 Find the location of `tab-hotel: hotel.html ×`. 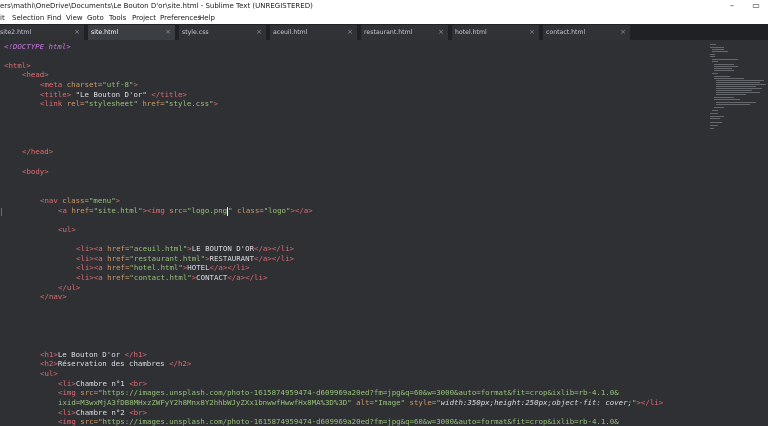

tab-hotel: hotel.html × is located at coordinates (496, 32).